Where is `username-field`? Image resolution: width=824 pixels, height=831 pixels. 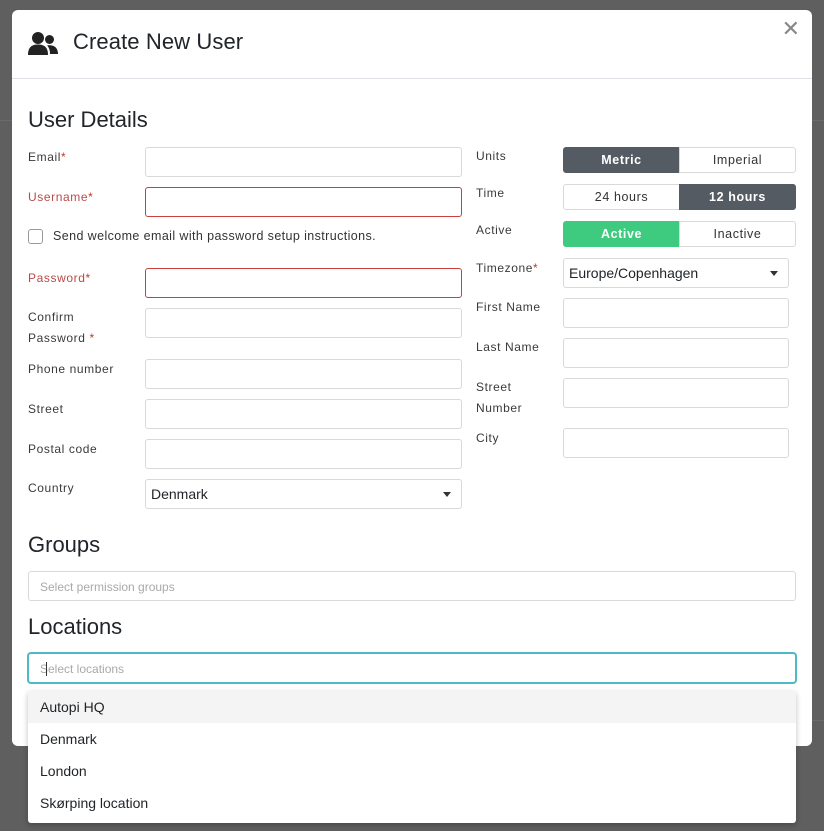 username-field is located at coordinates (303, 202).